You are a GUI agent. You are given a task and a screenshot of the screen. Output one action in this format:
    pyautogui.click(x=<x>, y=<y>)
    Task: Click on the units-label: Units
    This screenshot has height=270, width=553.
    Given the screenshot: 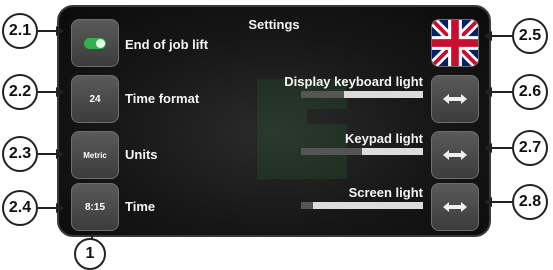 What is the action you would take?
    pyautogui.click(x=141, y=154)
    